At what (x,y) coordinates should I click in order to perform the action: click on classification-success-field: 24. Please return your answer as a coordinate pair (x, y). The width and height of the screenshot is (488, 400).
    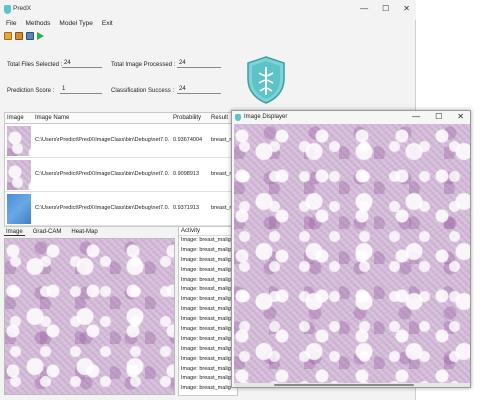
    Looking at the image, I should click on (199, 89).